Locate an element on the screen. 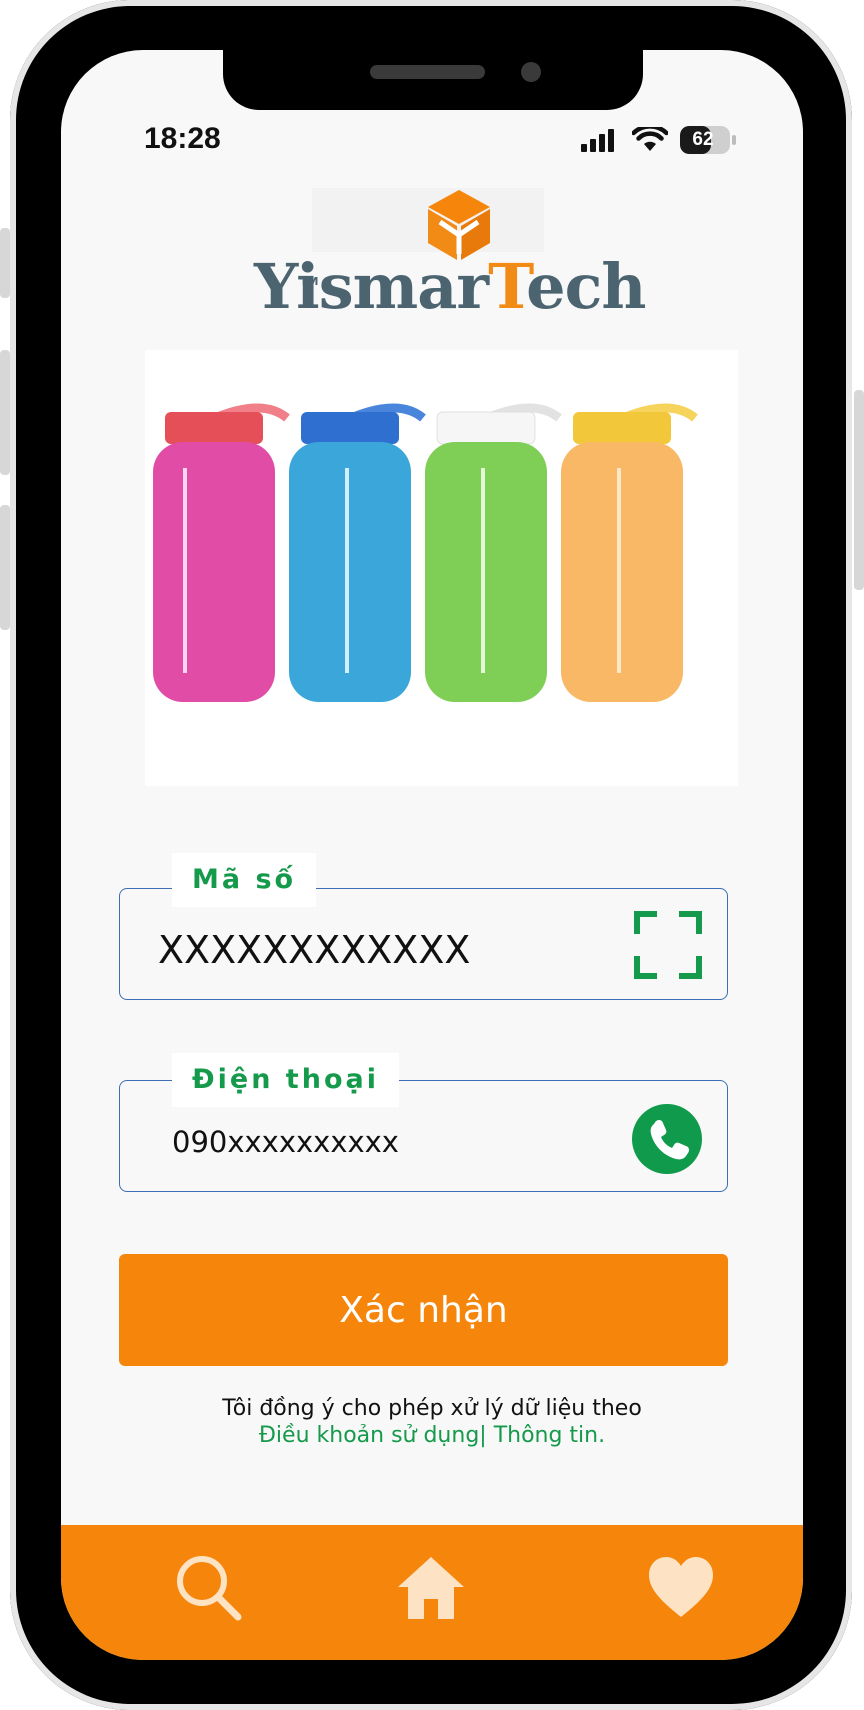  notch is located at coordinates (433, 80).